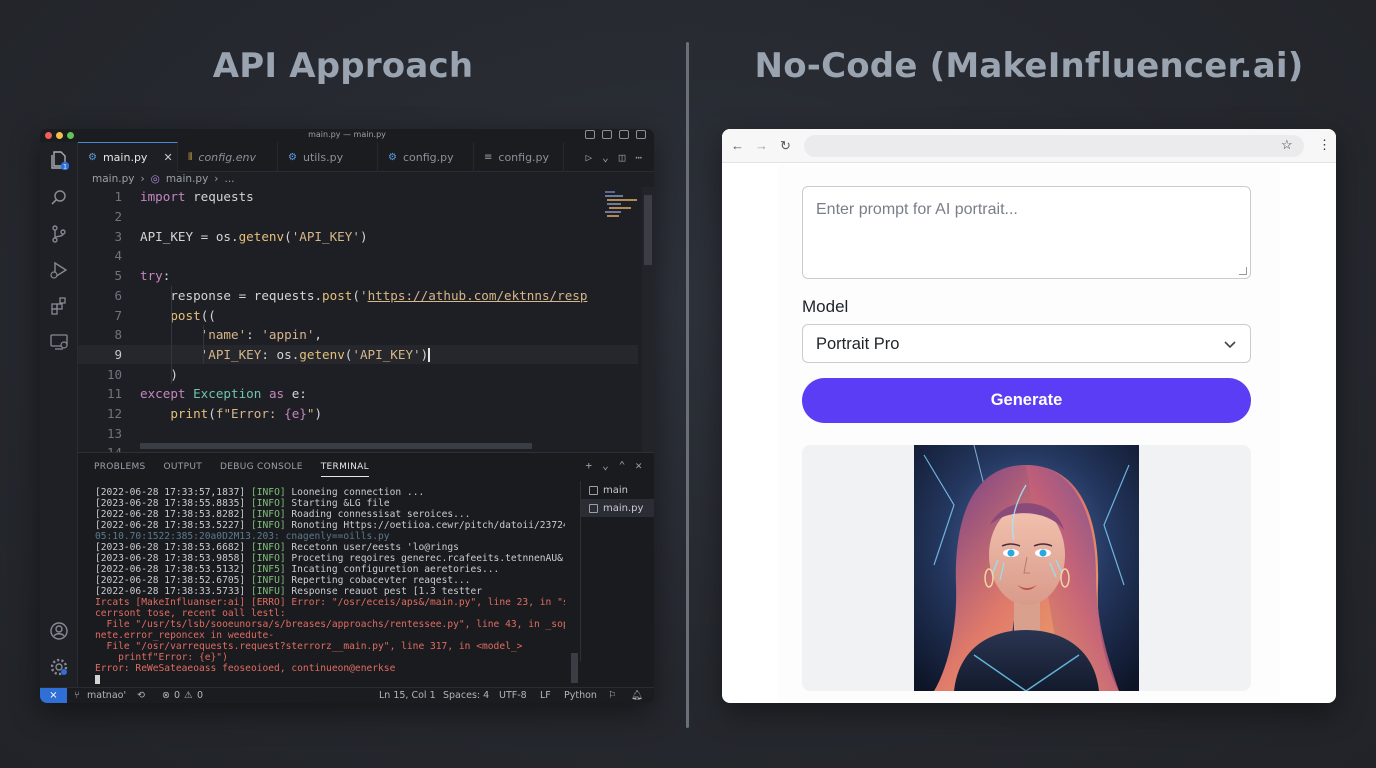  What do you see at coordinates (268, 558) in the screenshot?
I see `log-level: [INFO]` at bounding box center [268, 558].